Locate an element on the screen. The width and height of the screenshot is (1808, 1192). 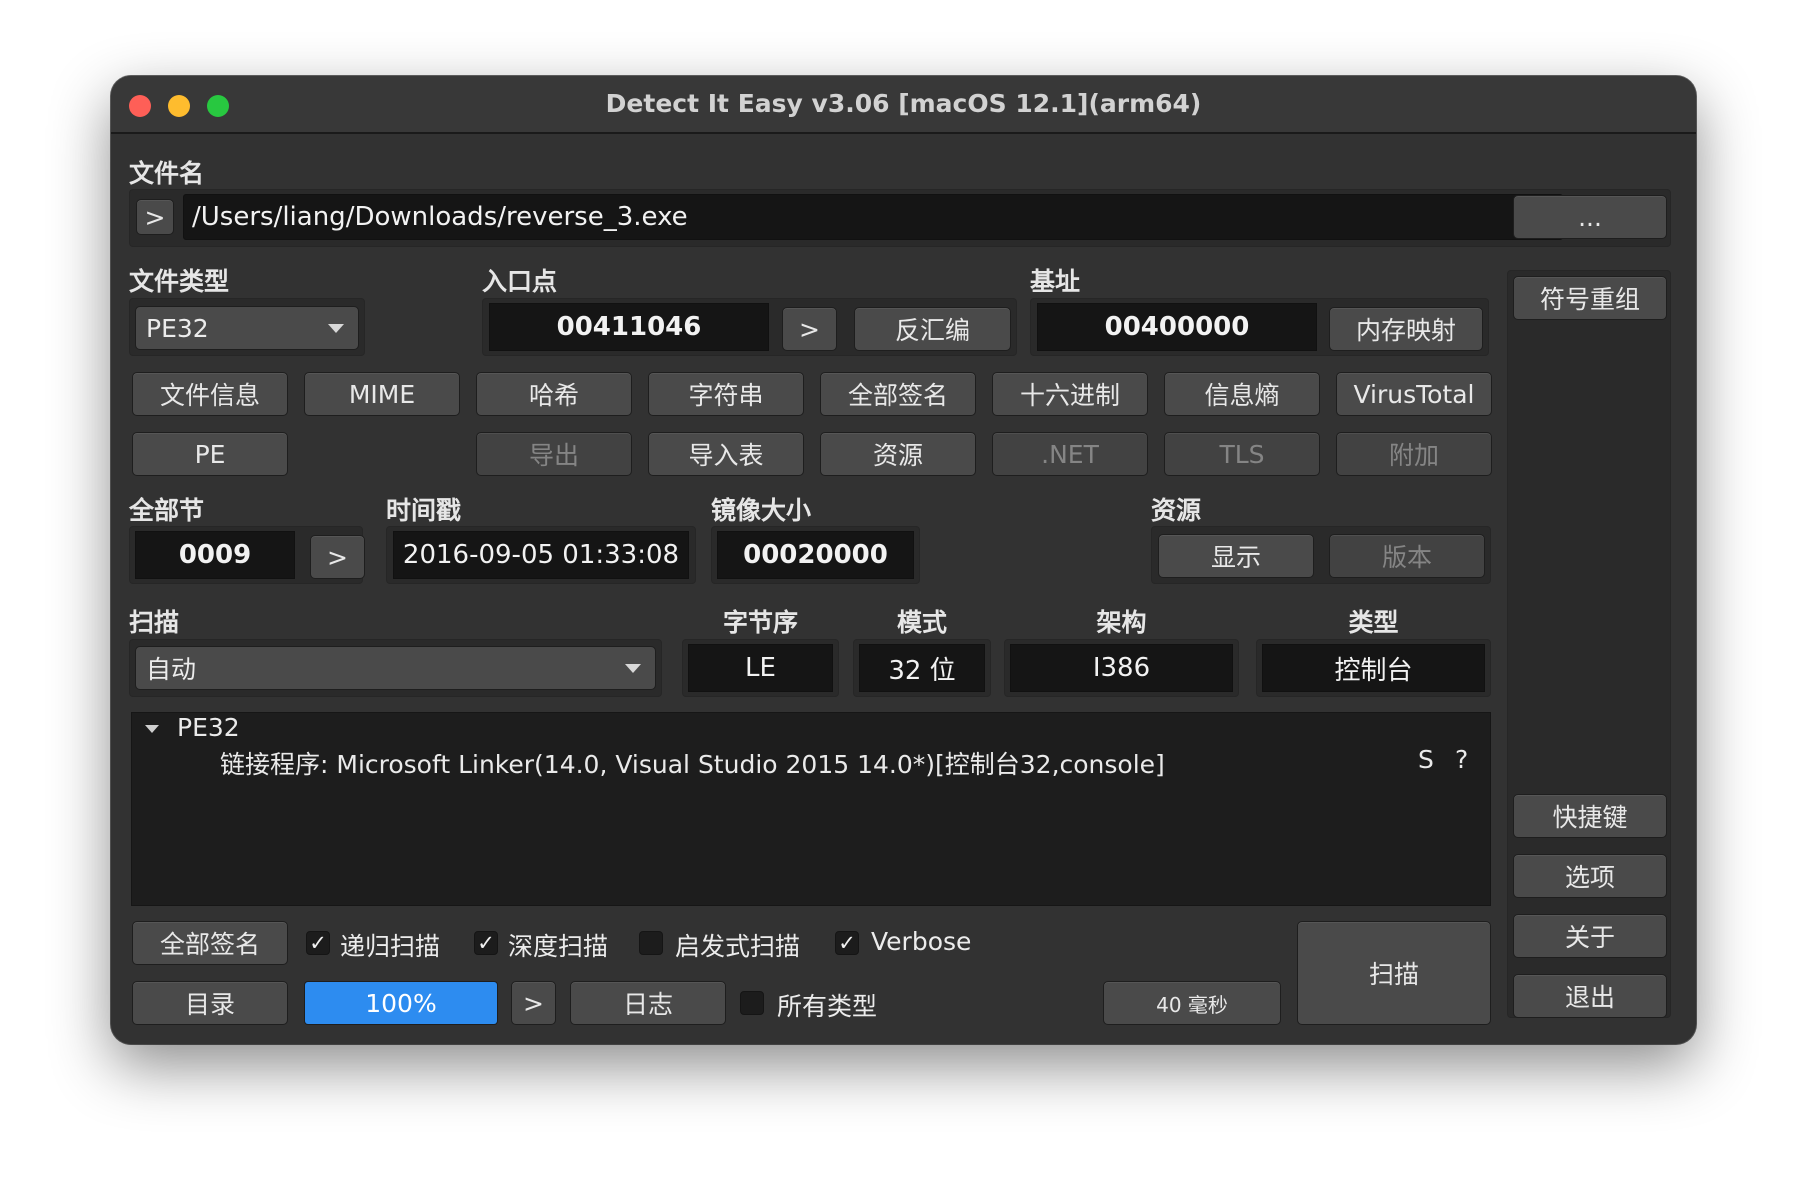
all-types-checkbox is located at coordinates (752, 1003).